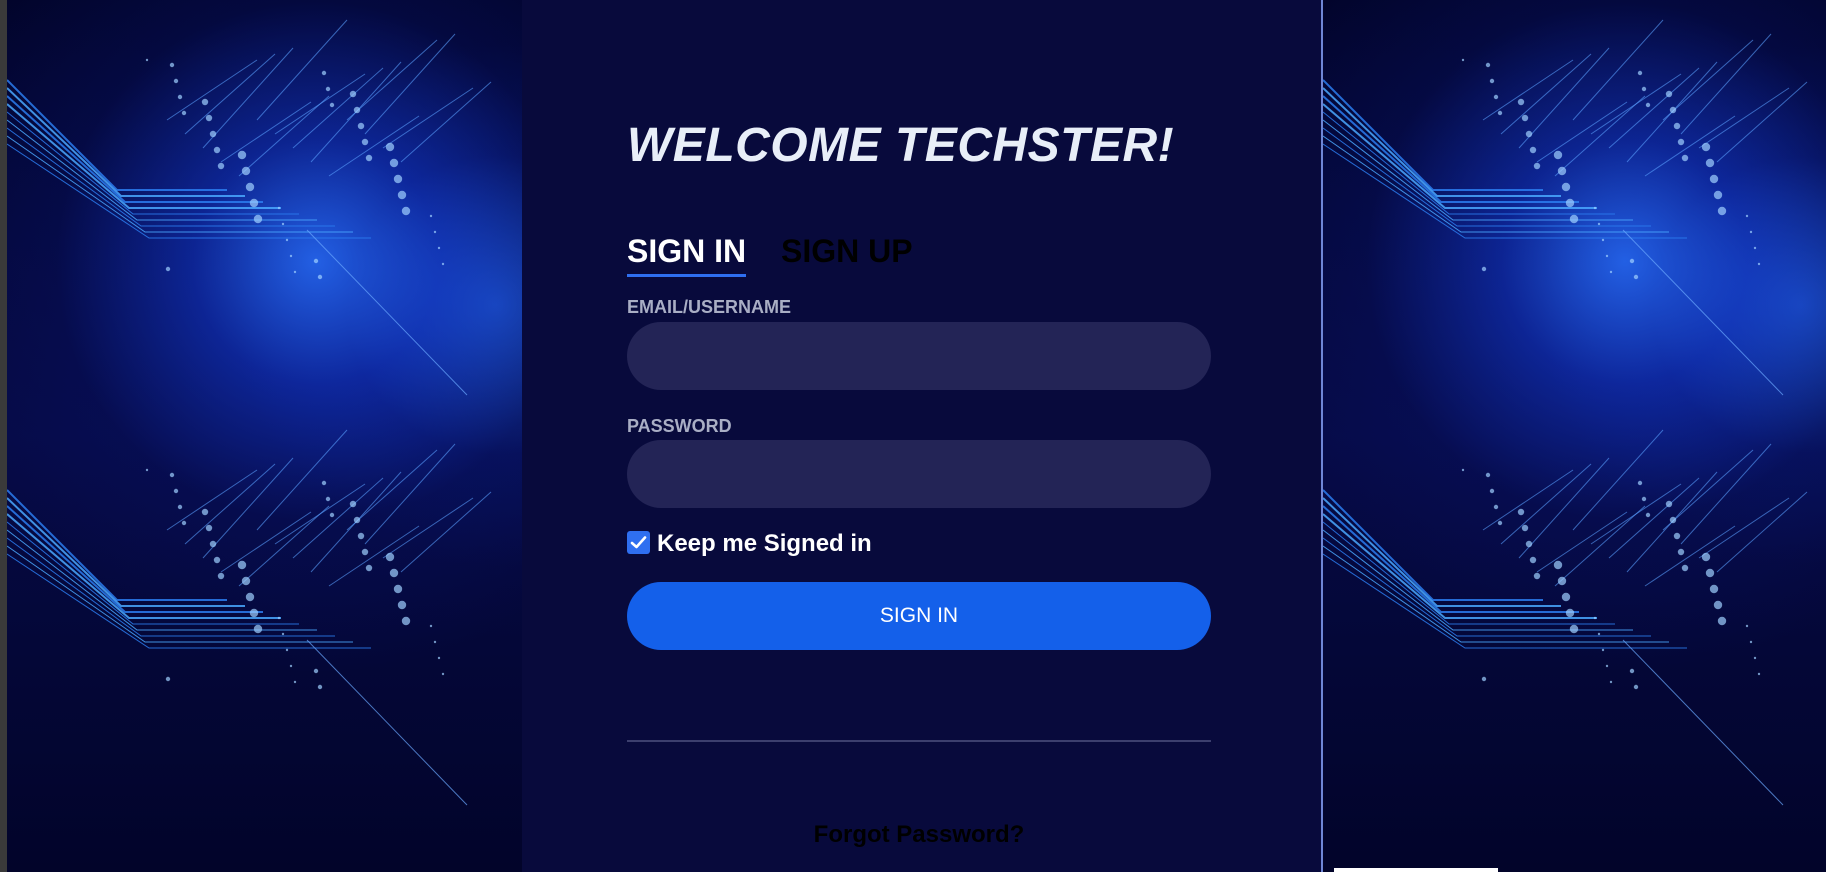 The image size is (1826, 872). What do you see at coordinates (1322, 436) in the screenshot?
I see `right-divider` at bounding box center [1322, 436].